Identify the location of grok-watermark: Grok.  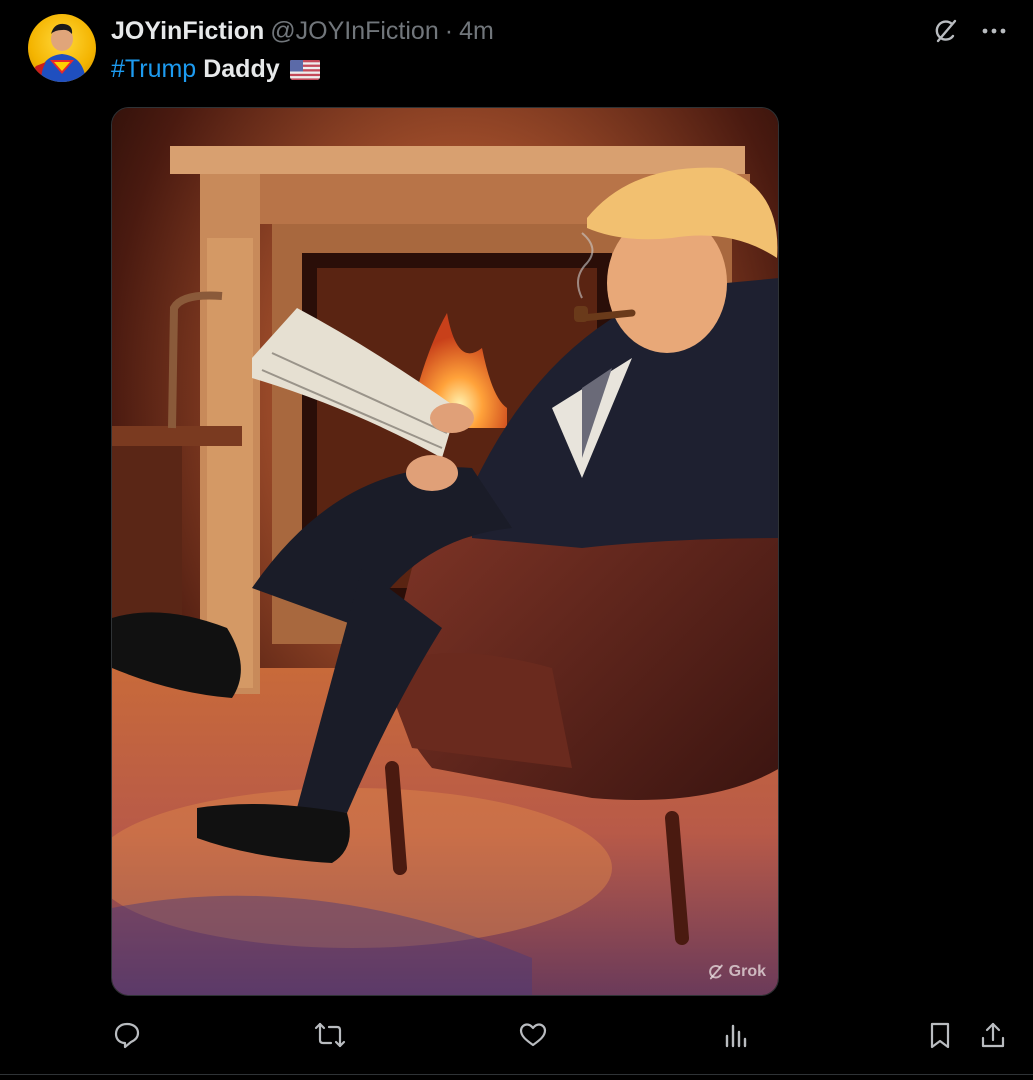
(736, 972).